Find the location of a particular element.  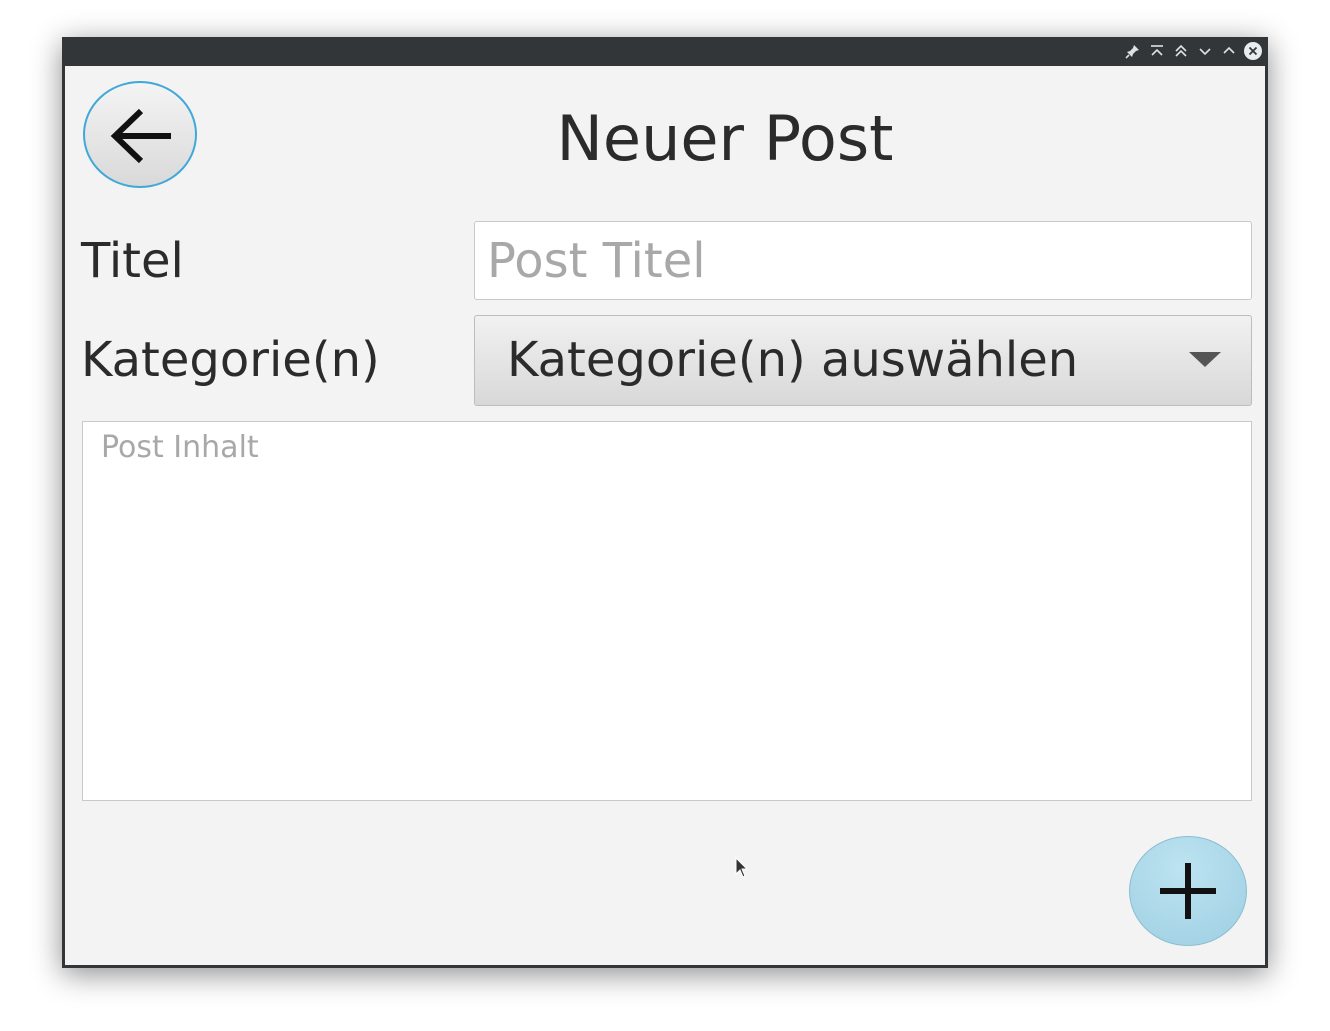

minimize-icon is located at coordinates (1205, 51).